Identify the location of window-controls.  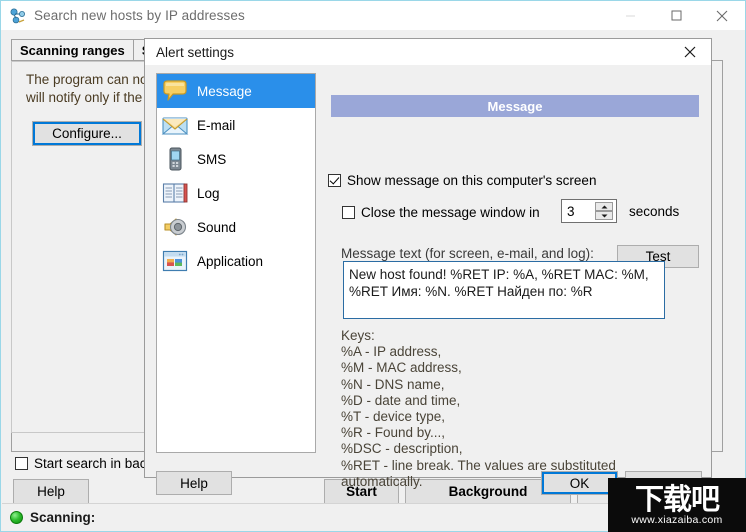
(676, 15).